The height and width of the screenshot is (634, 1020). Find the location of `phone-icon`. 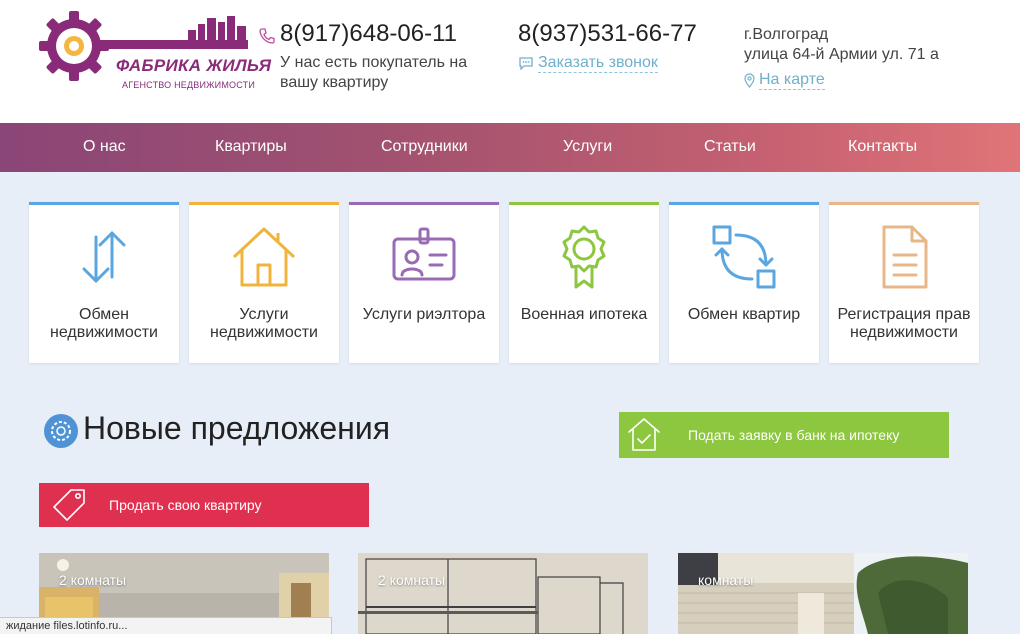

phone-icon is located at coordinates (267, 36).